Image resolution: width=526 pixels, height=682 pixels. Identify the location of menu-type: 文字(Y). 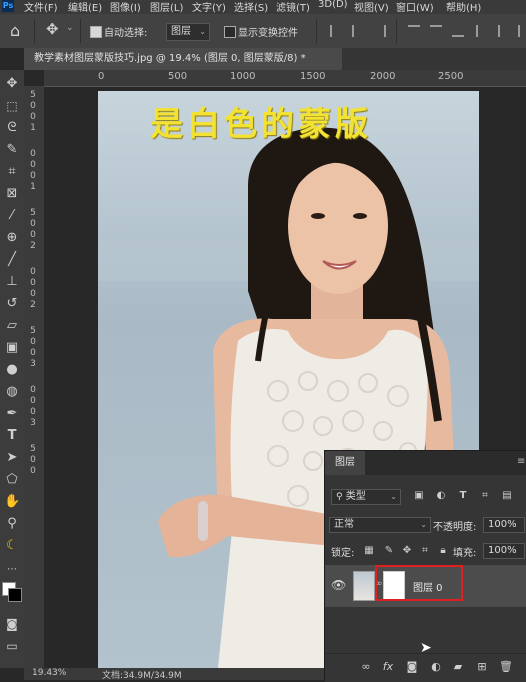
(209, 7).